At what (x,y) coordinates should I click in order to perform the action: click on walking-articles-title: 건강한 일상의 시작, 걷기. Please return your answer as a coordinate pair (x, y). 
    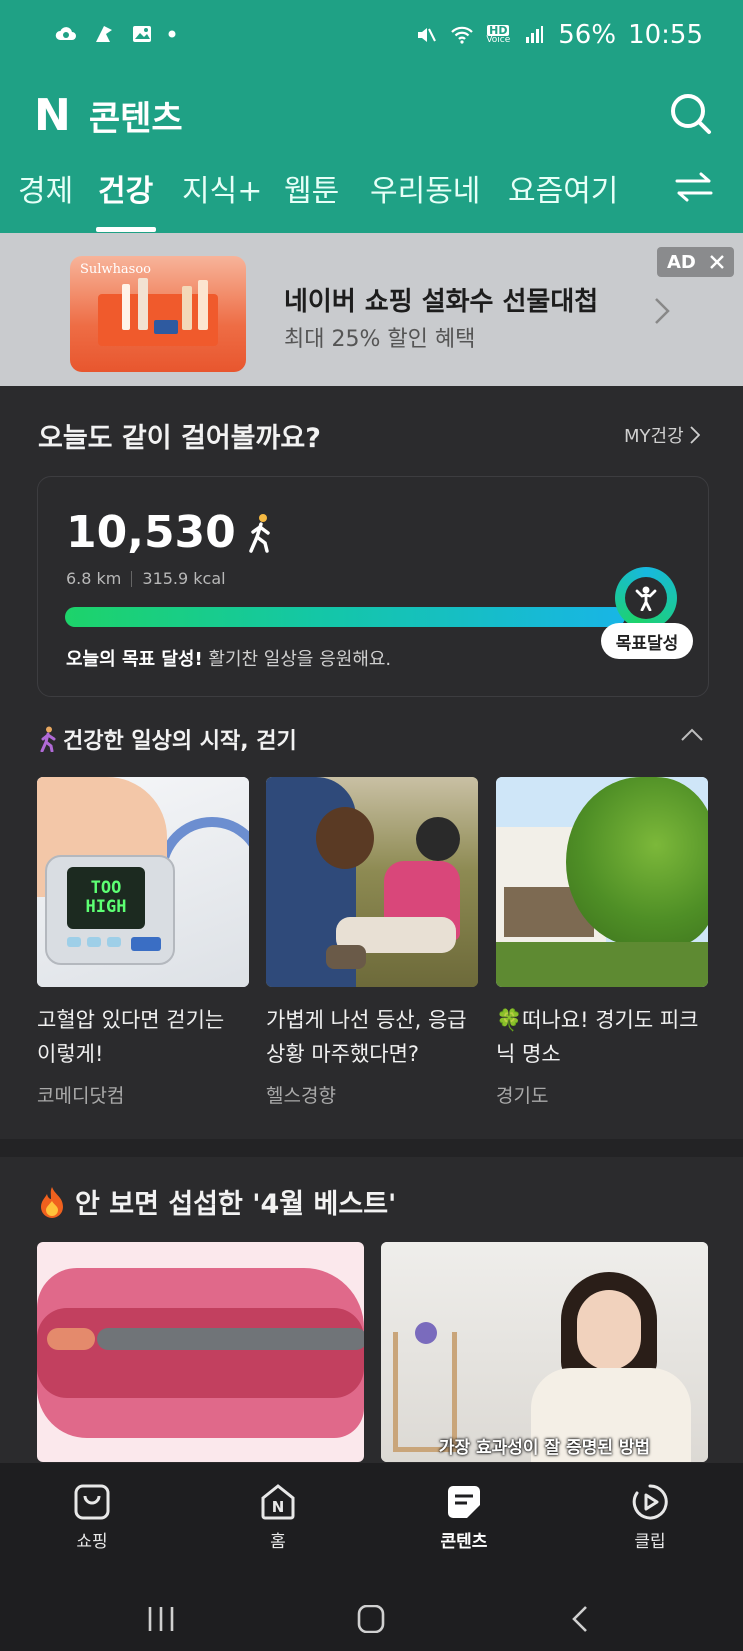
    Looking at the image, I should click on (180, 741).